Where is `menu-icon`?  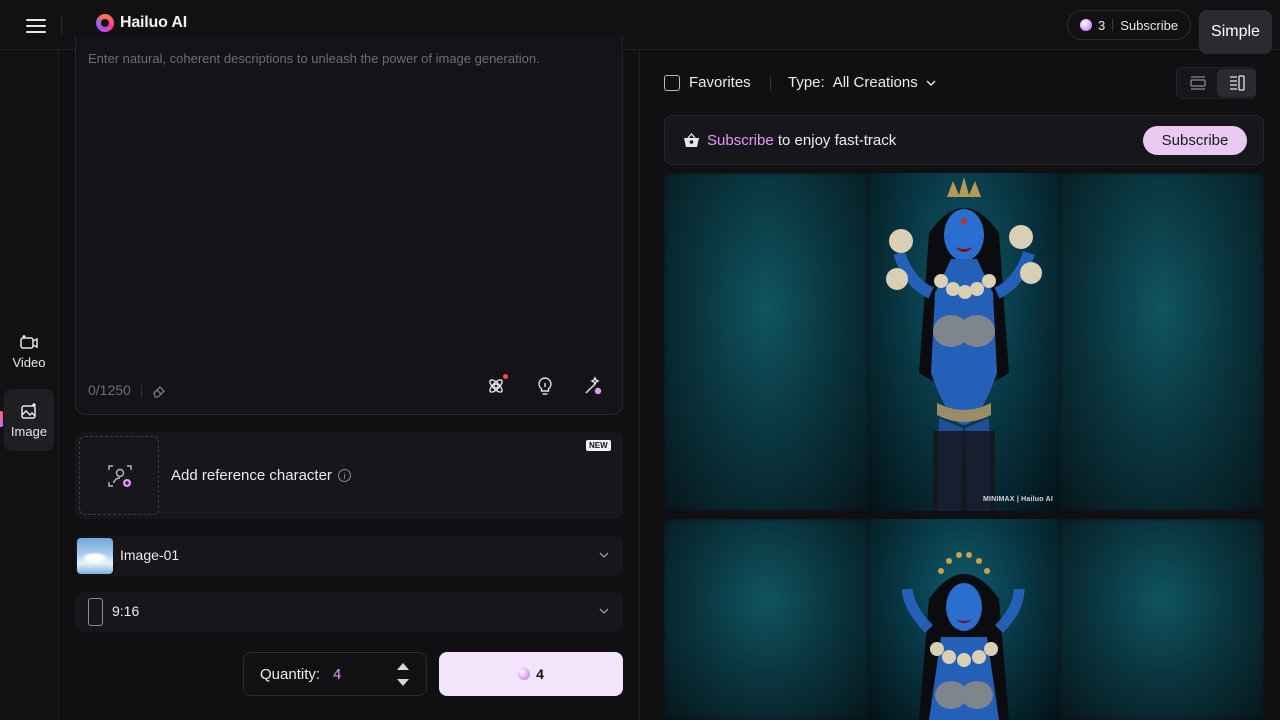
menu-icon is located at coordinates (36, 25).